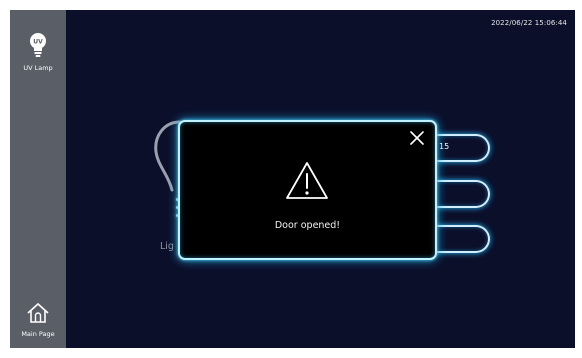  Describe the element at coordinates (461, 148) in the screenshot. I see `value-field-1: 15` at that location.